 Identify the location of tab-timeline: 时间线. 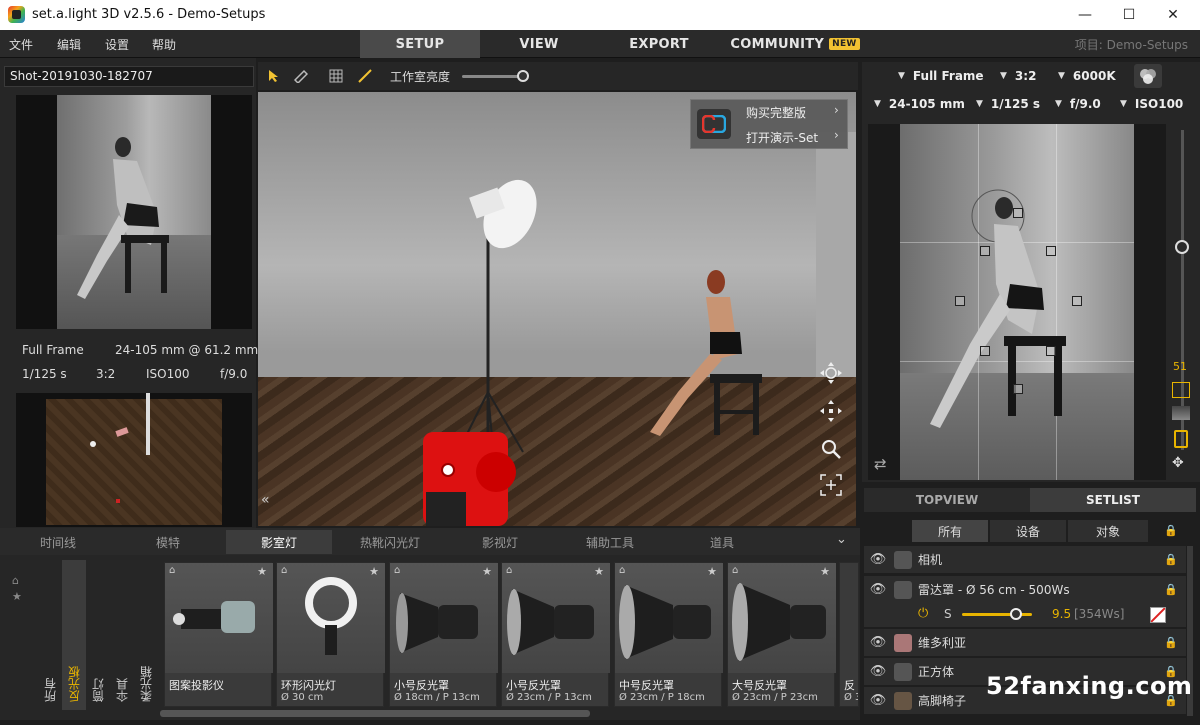
(58, 542).